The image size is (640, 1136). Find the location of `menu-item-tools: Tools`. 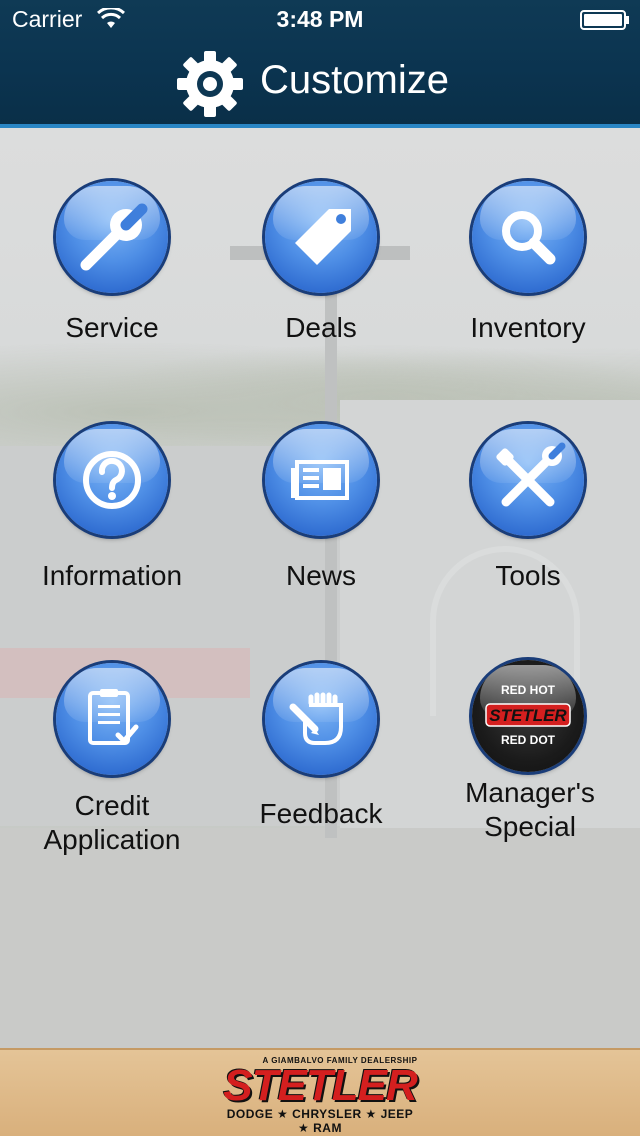

menu-item-tools: Tools is located at coordinates (528, 534).